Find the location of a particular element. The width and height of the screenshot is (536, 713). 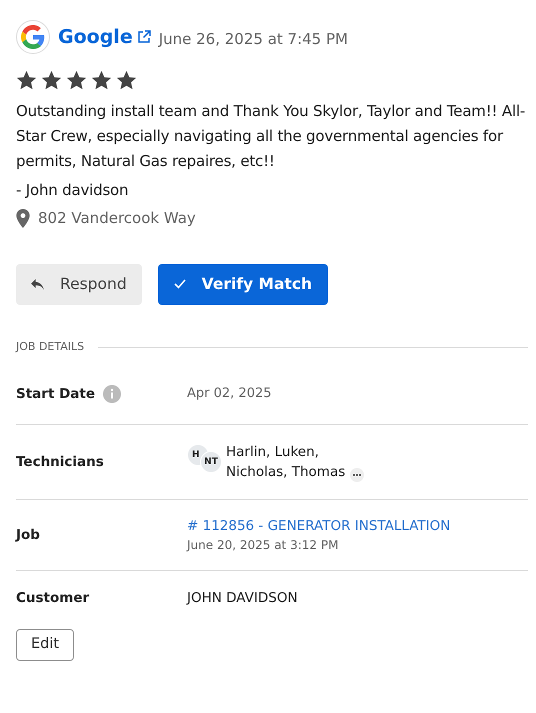

field-value: JOHN DAVIDSON is located at coordinates (242, 598).